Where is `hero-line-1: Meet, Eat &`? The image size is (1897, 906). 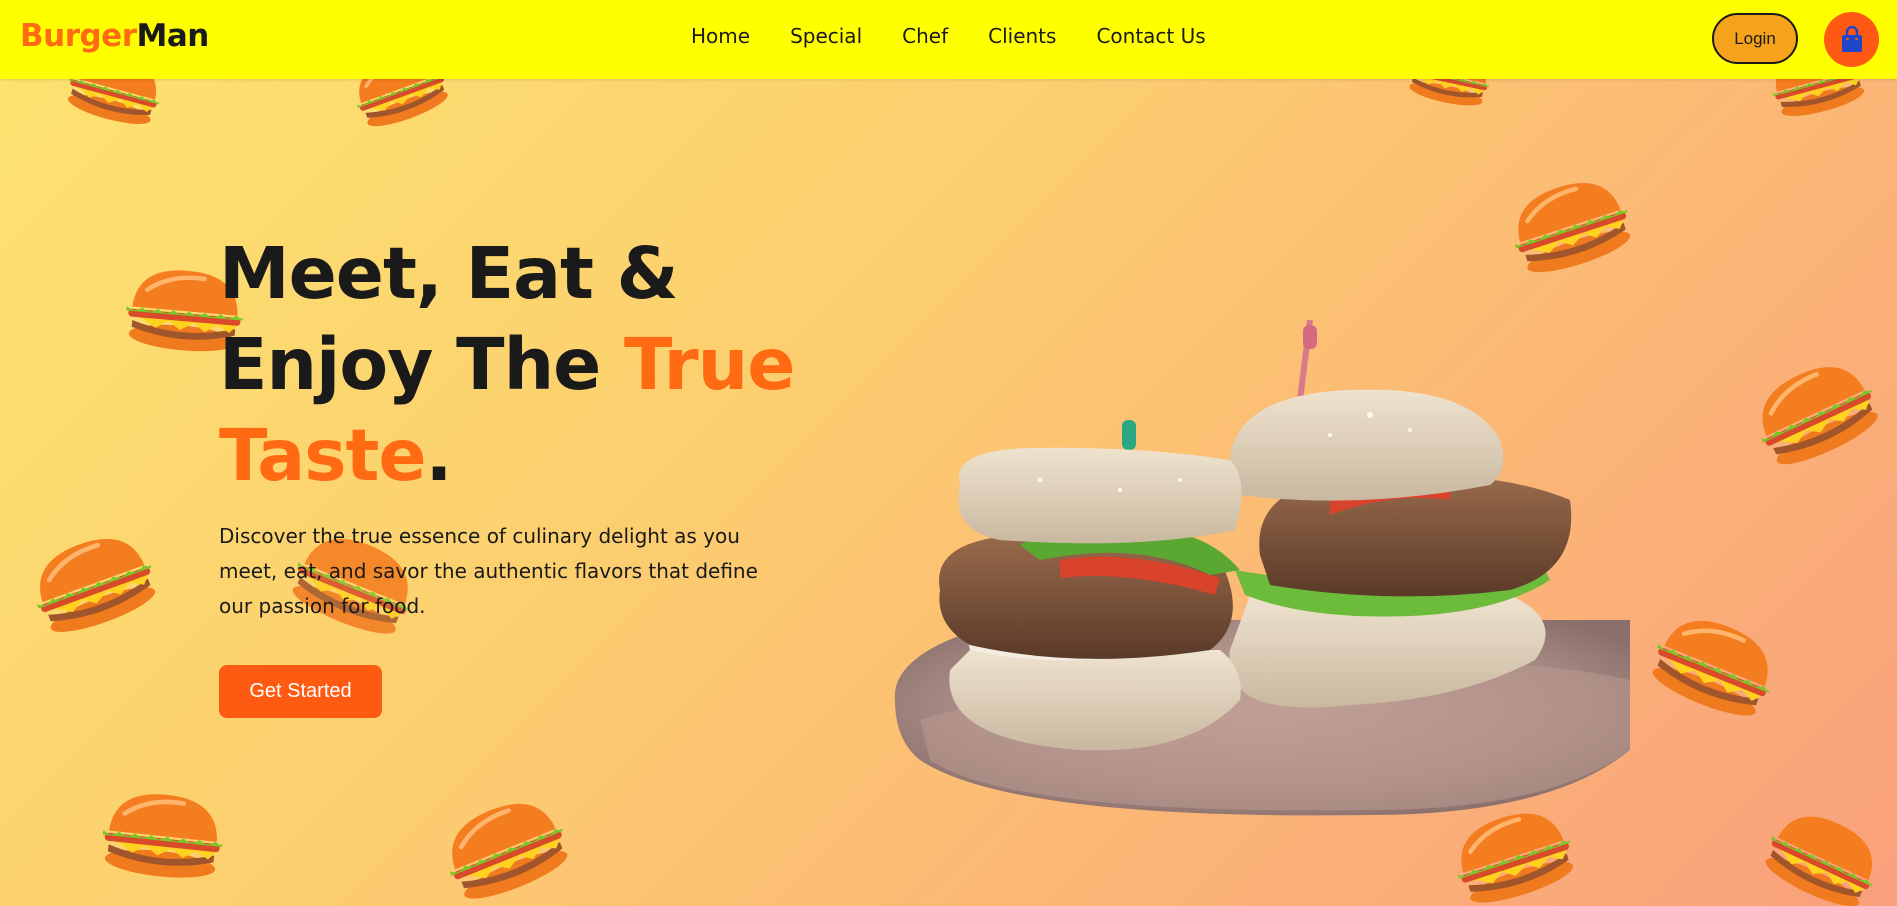
hero-line-1: Meet, Eat & is located at coordinates (449, 273).